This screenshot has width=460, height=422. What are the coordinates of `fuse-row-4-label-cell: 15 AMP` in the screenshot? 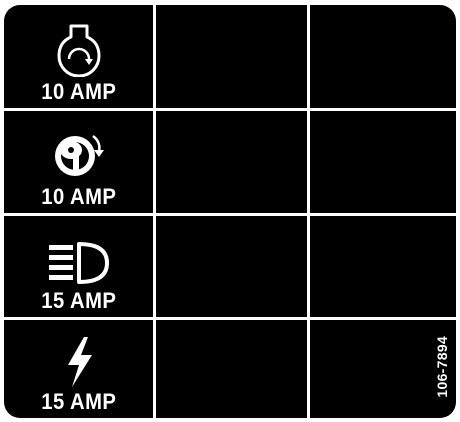 It's located at (78, 369).